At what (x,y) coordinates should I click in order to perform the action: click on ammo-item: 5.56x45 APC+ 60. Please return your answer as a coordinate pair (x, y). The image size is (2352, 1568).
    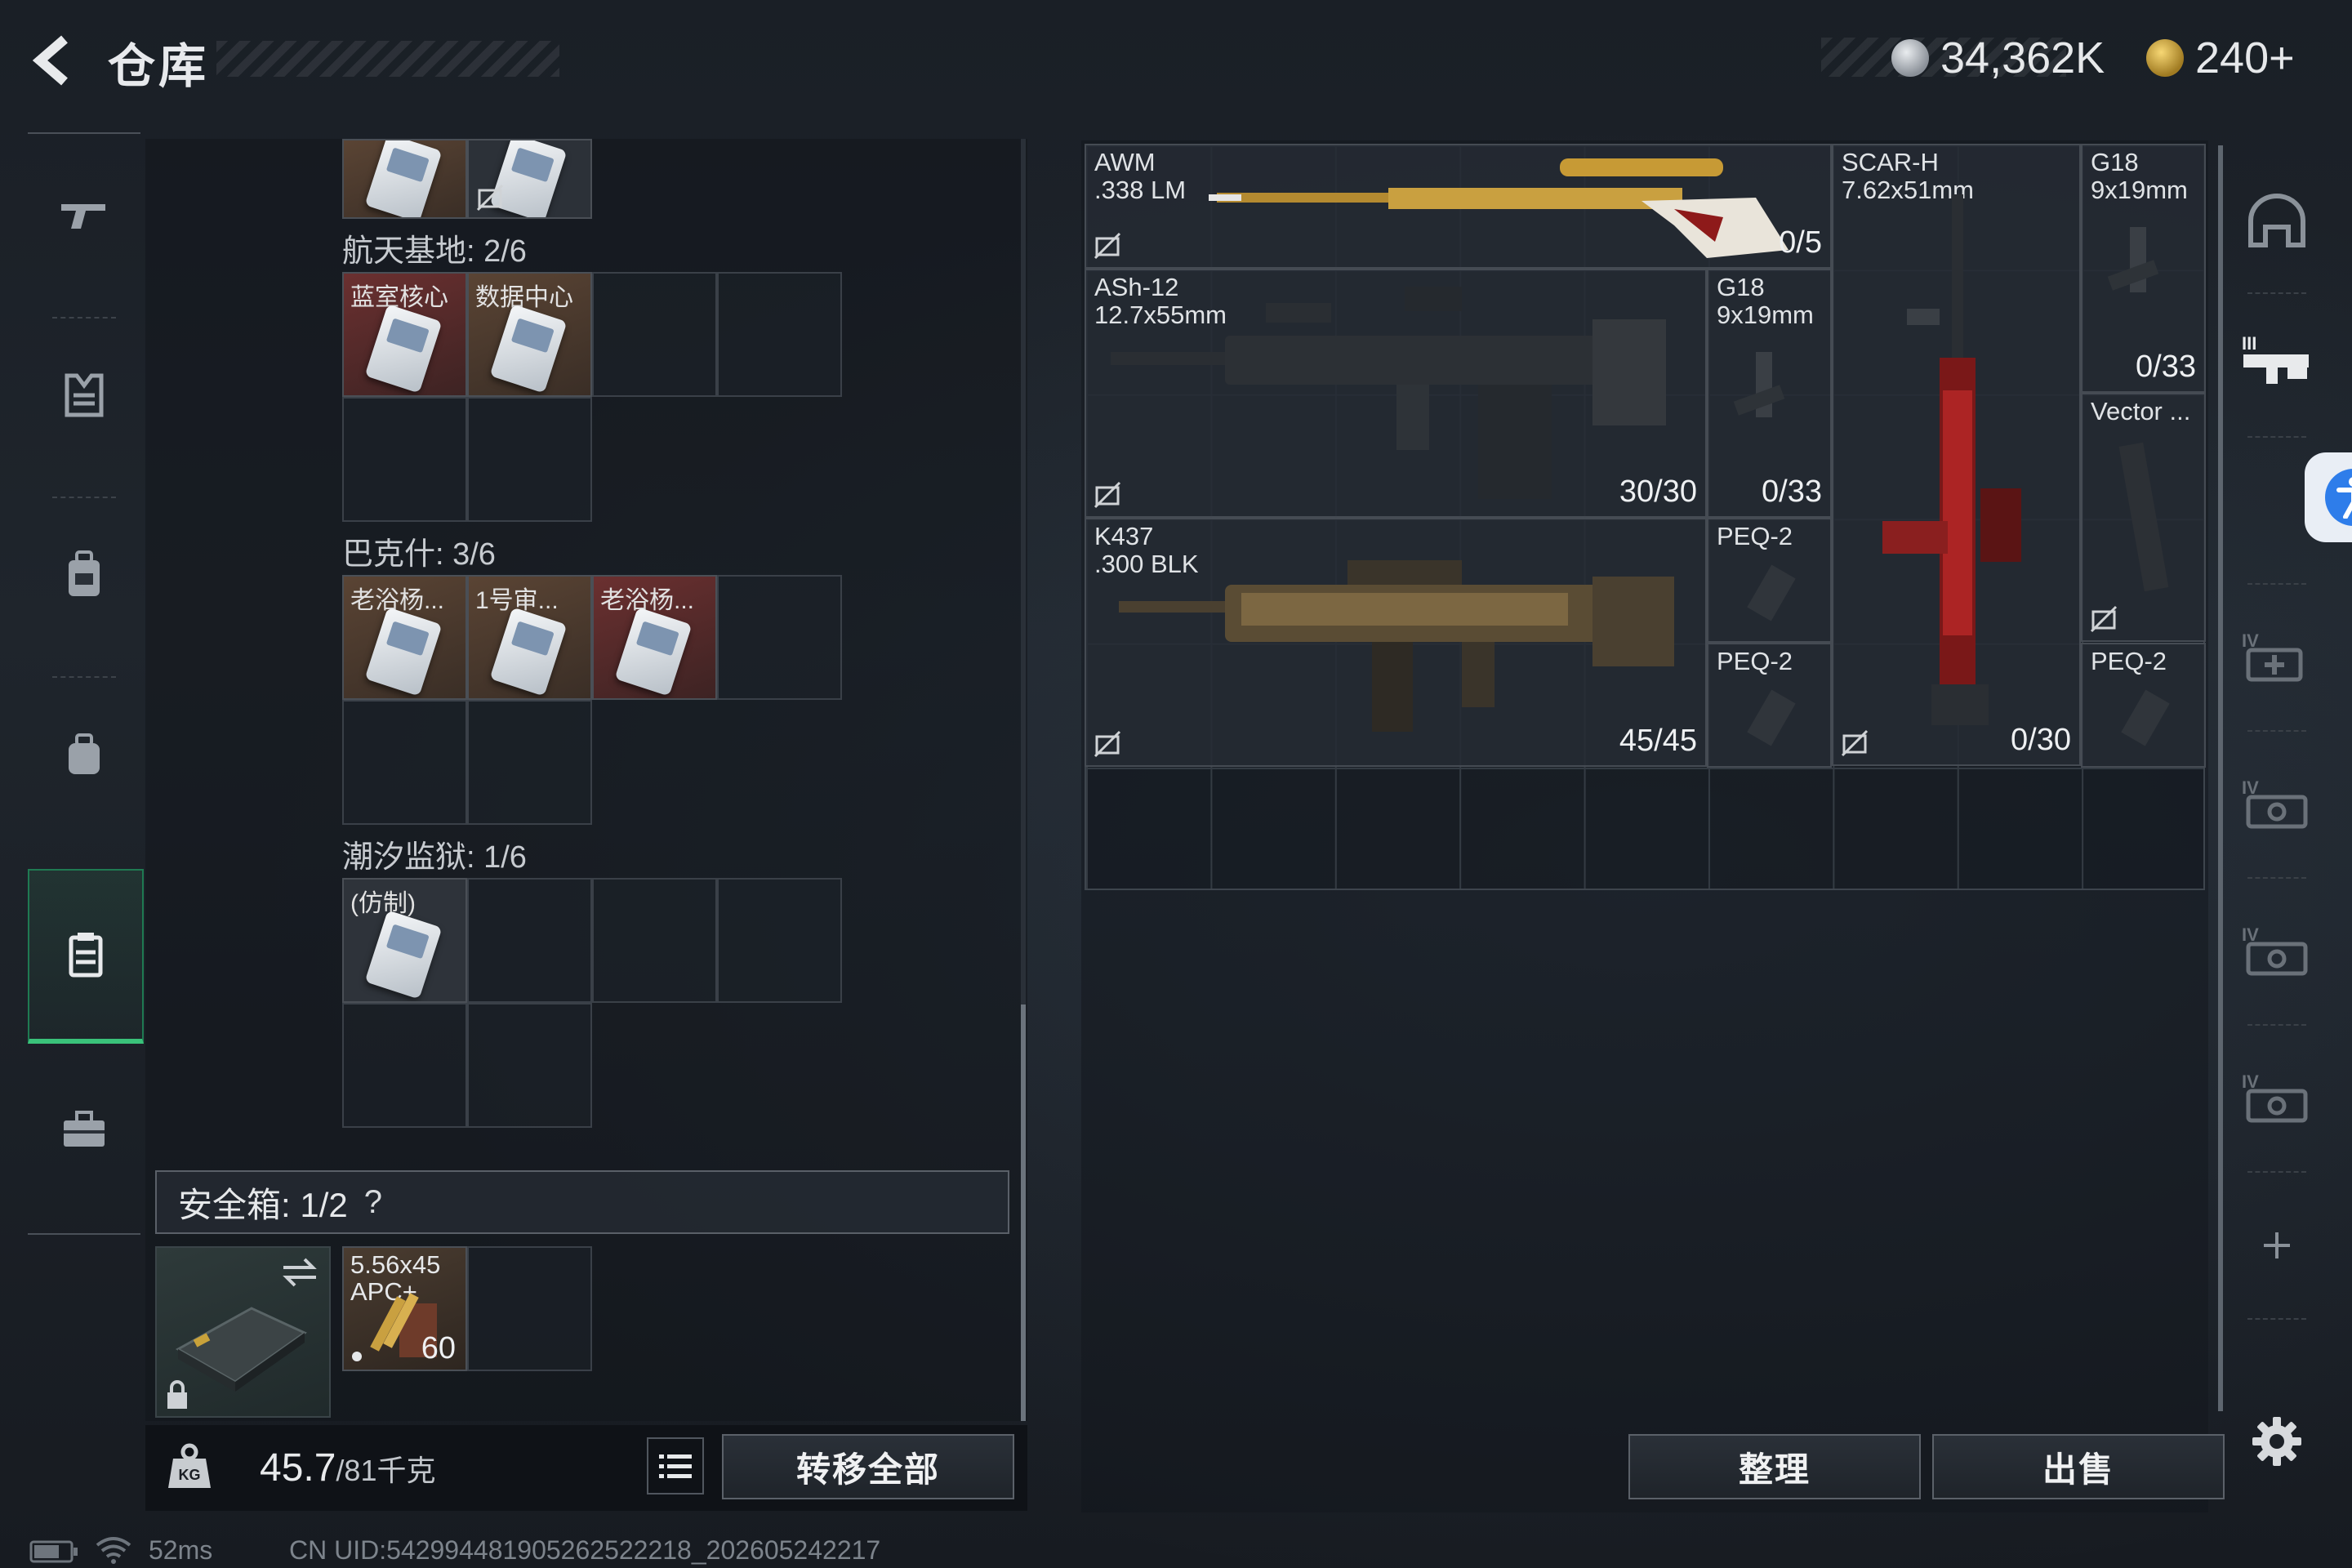
    Looking at the image, I should click on (404, 1308).